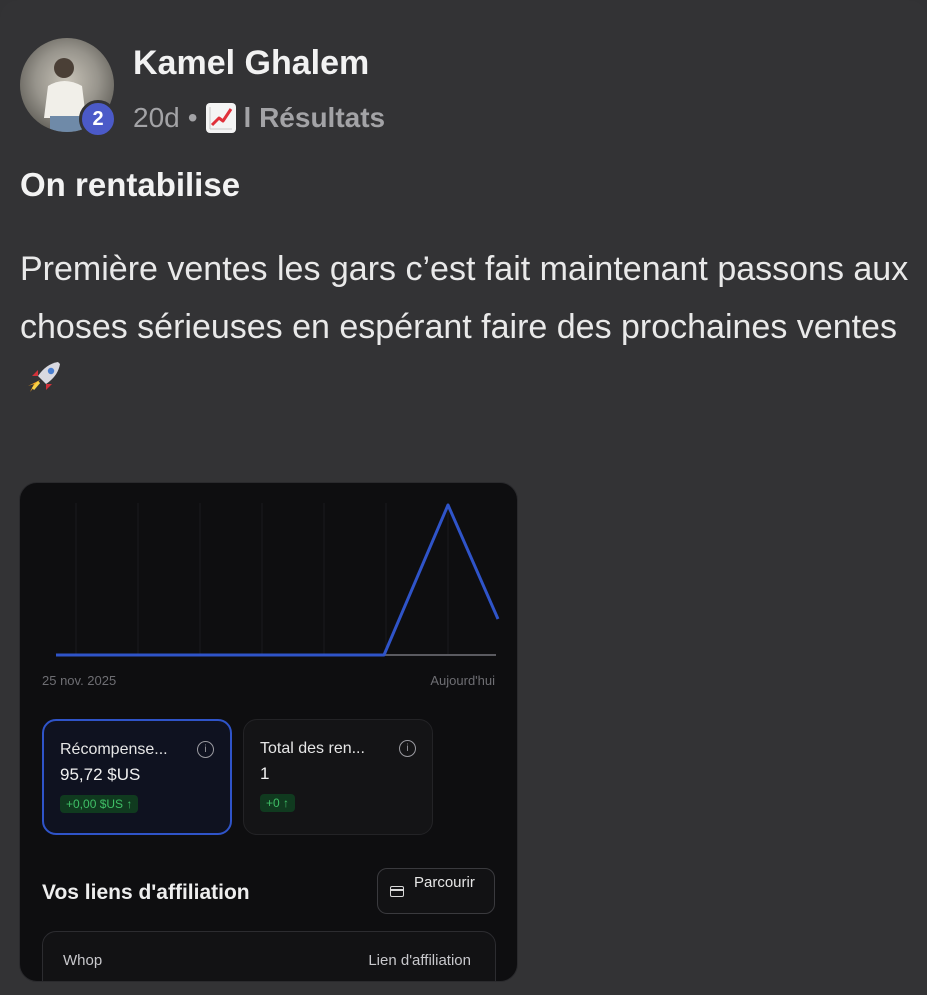 The width and height of the screenshot is (927, 995). I want to click on post-meta: 20d • l Résultats, so click(259, 118).